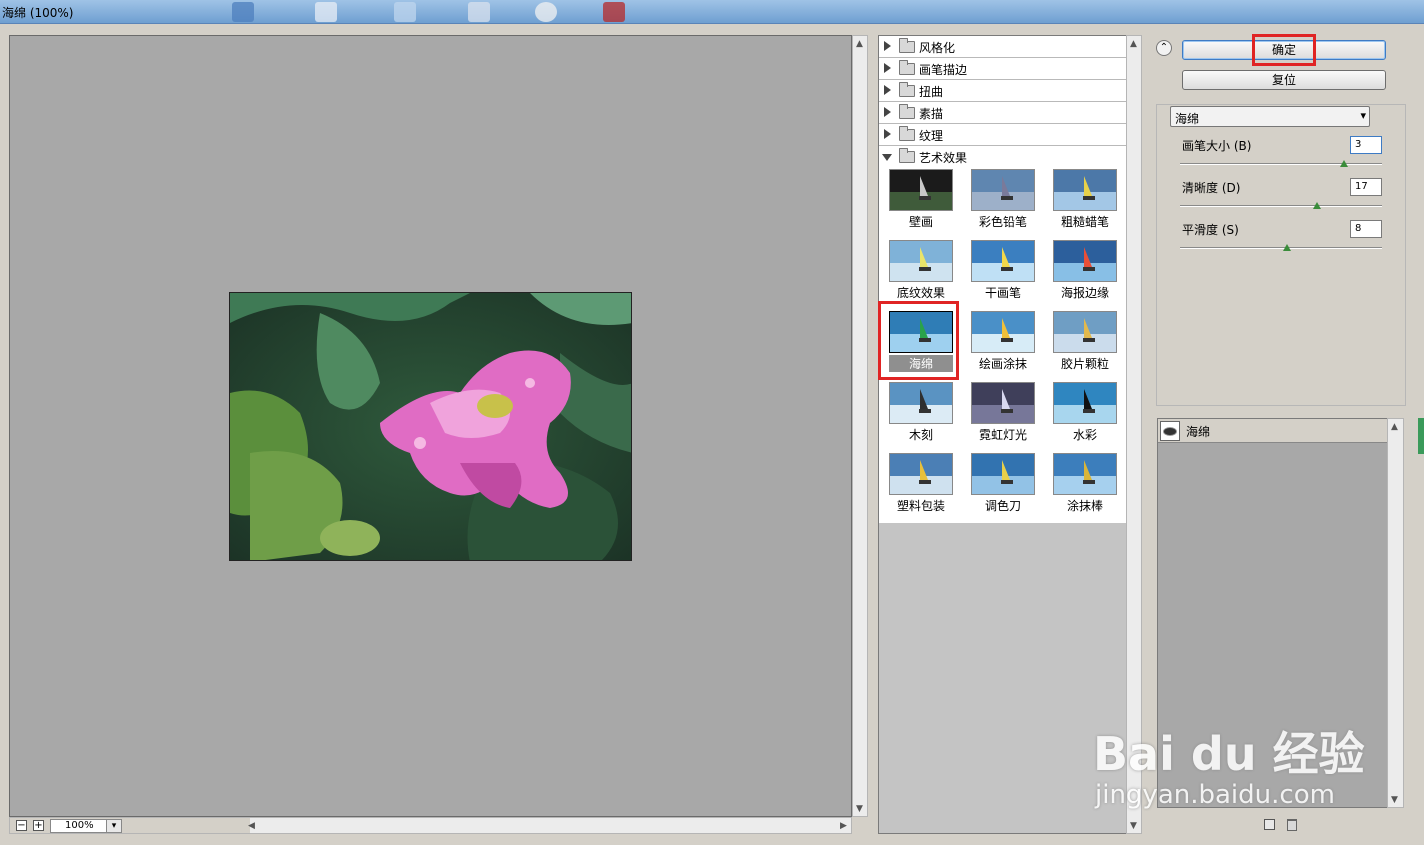 The height and width of the screenshot is (845, 1424). Describe the element at coordinates (405, 12) in the screenshot. I see `taskbar-folder-icon` at that location.